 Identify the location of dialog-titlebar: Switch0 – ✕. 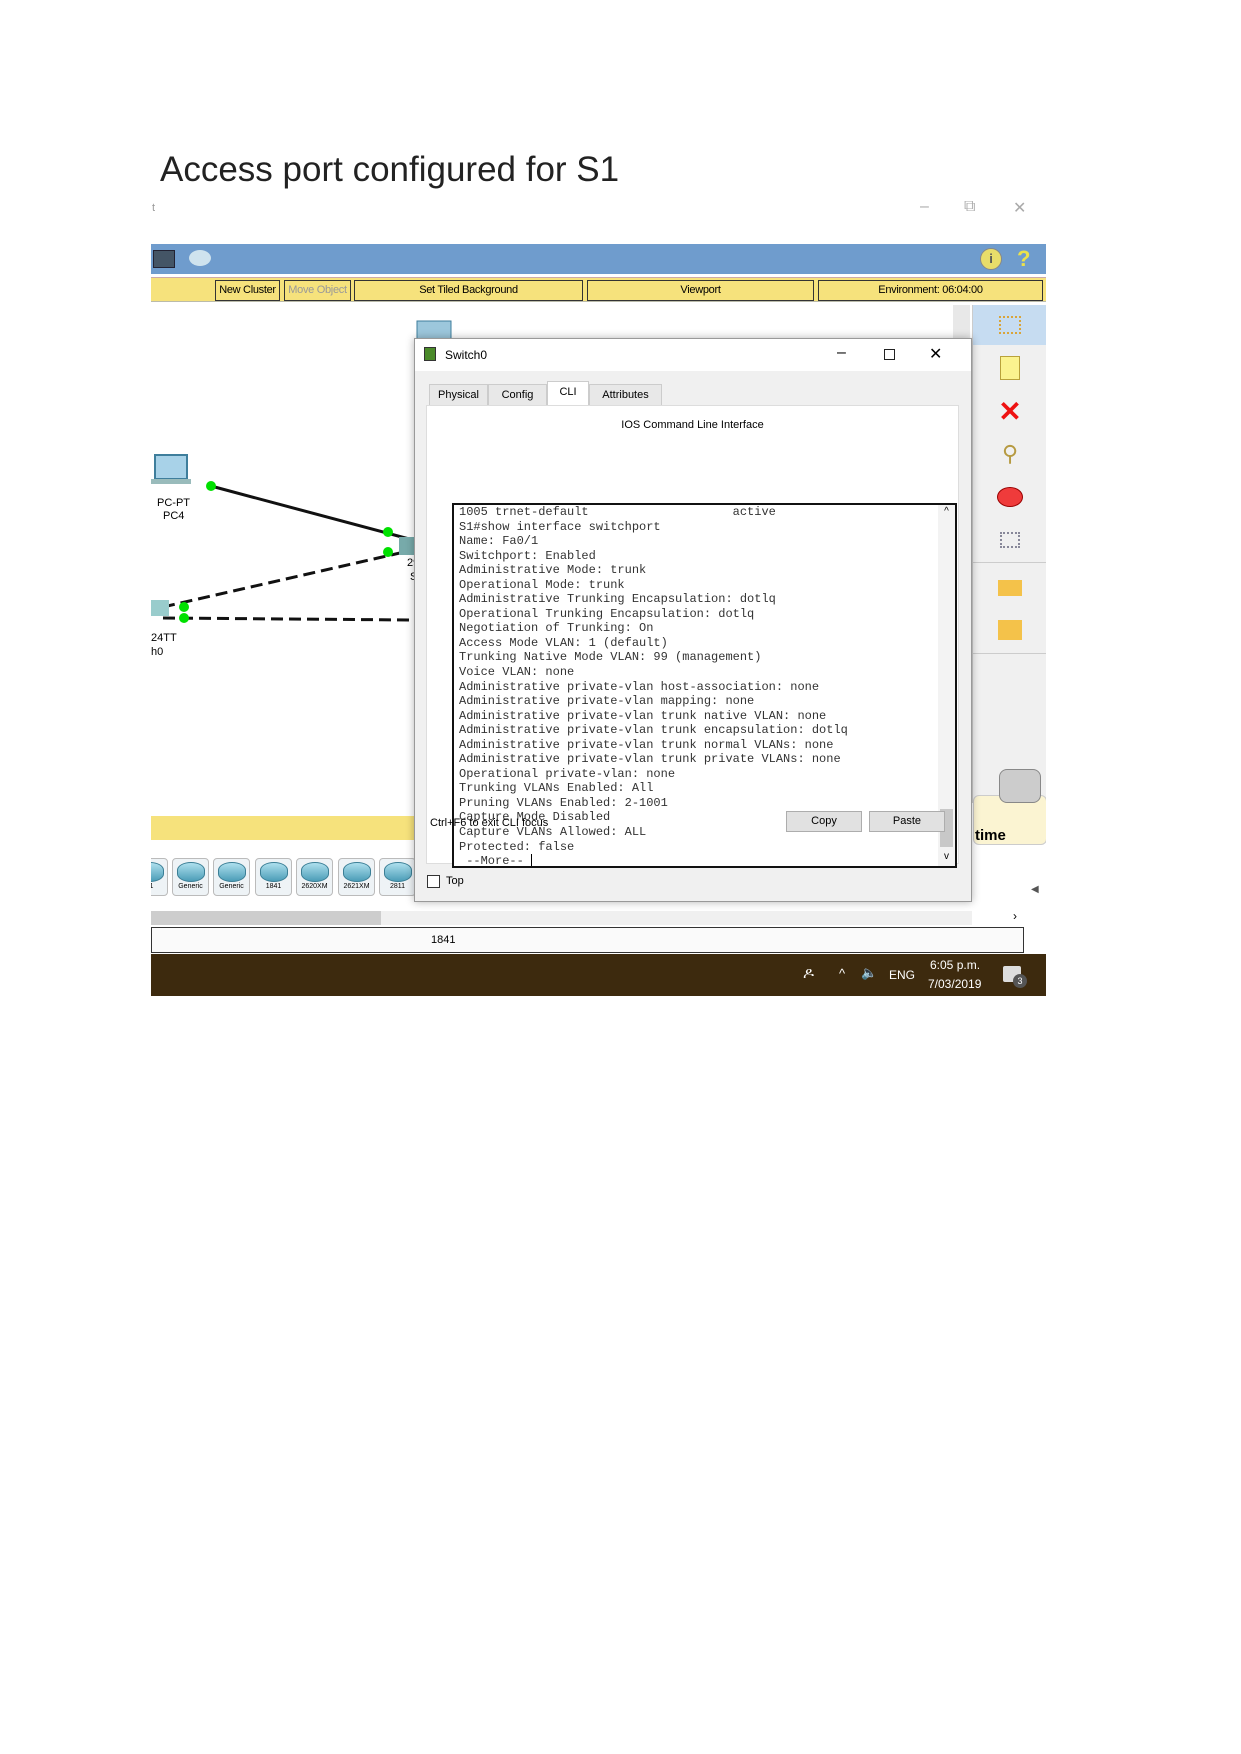
(693, 355).